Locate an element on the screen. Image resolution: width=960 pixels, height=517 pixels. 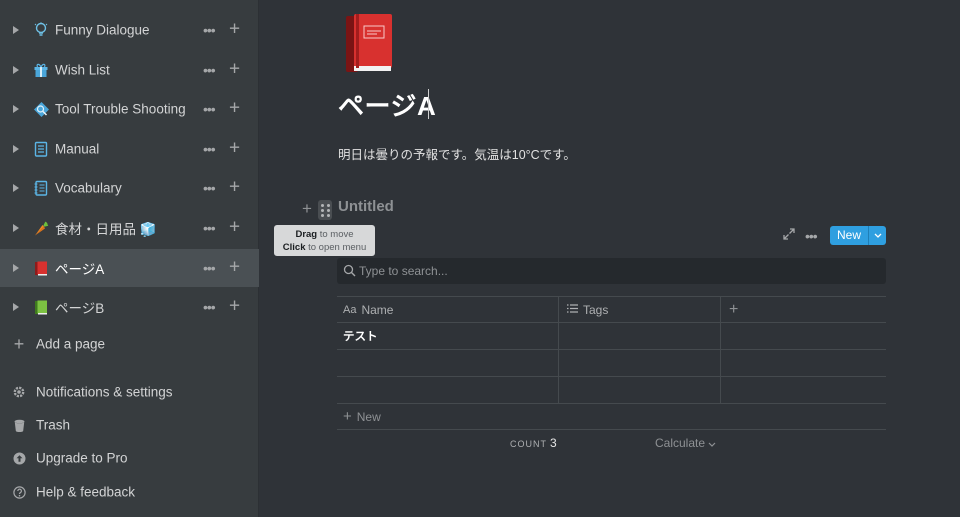
green-book-icon is located at coordinates (41, 307).